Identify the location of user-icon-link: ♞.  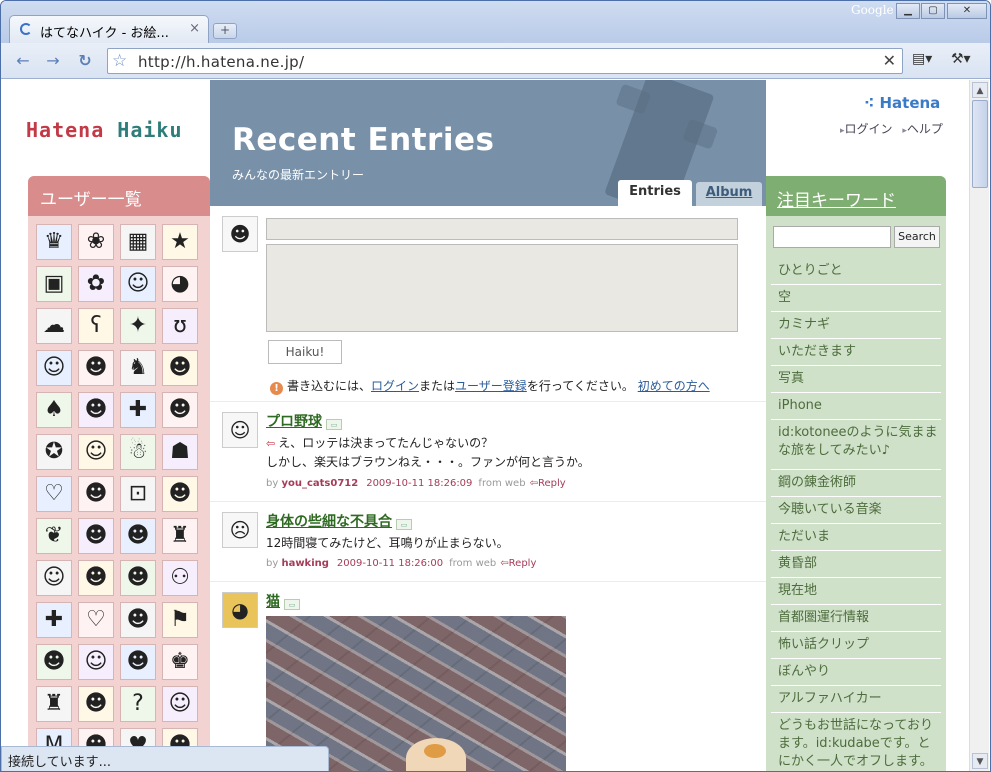
(138, 368).